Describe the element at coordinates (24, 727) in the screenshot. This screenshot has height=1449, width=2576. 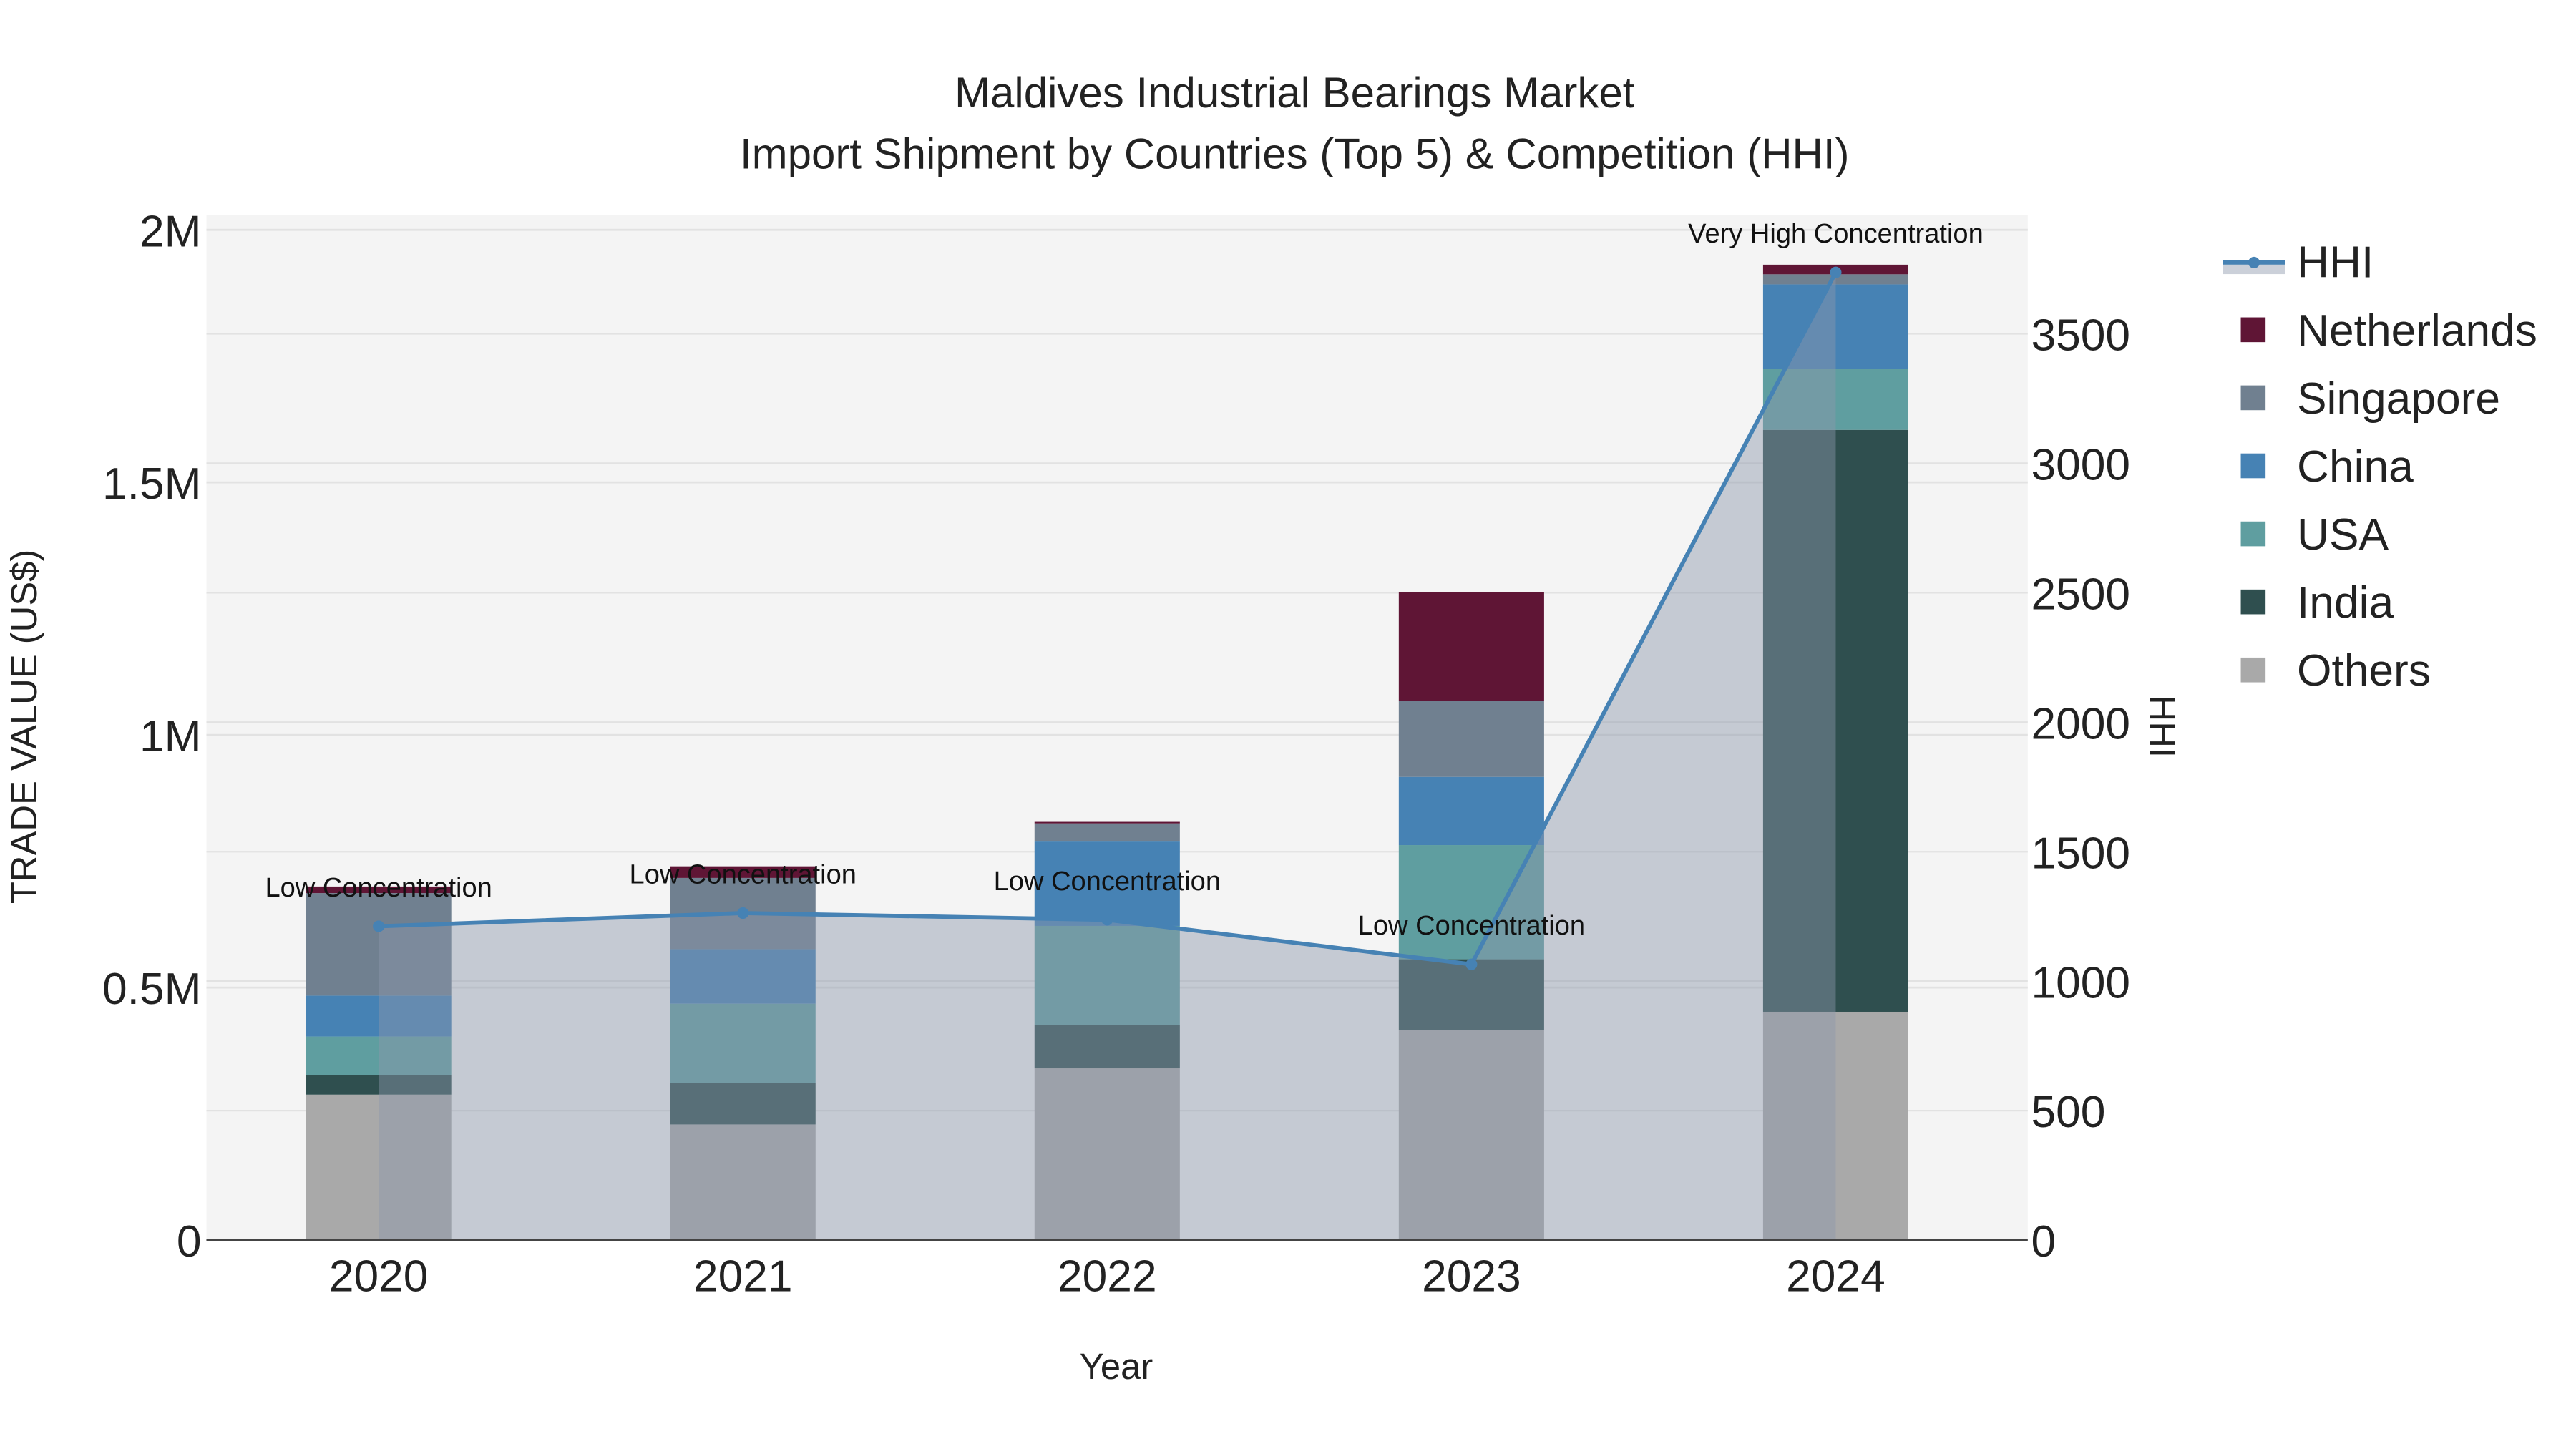
I see `y-axis-title: TRADE VALUE (US$)` at that location.